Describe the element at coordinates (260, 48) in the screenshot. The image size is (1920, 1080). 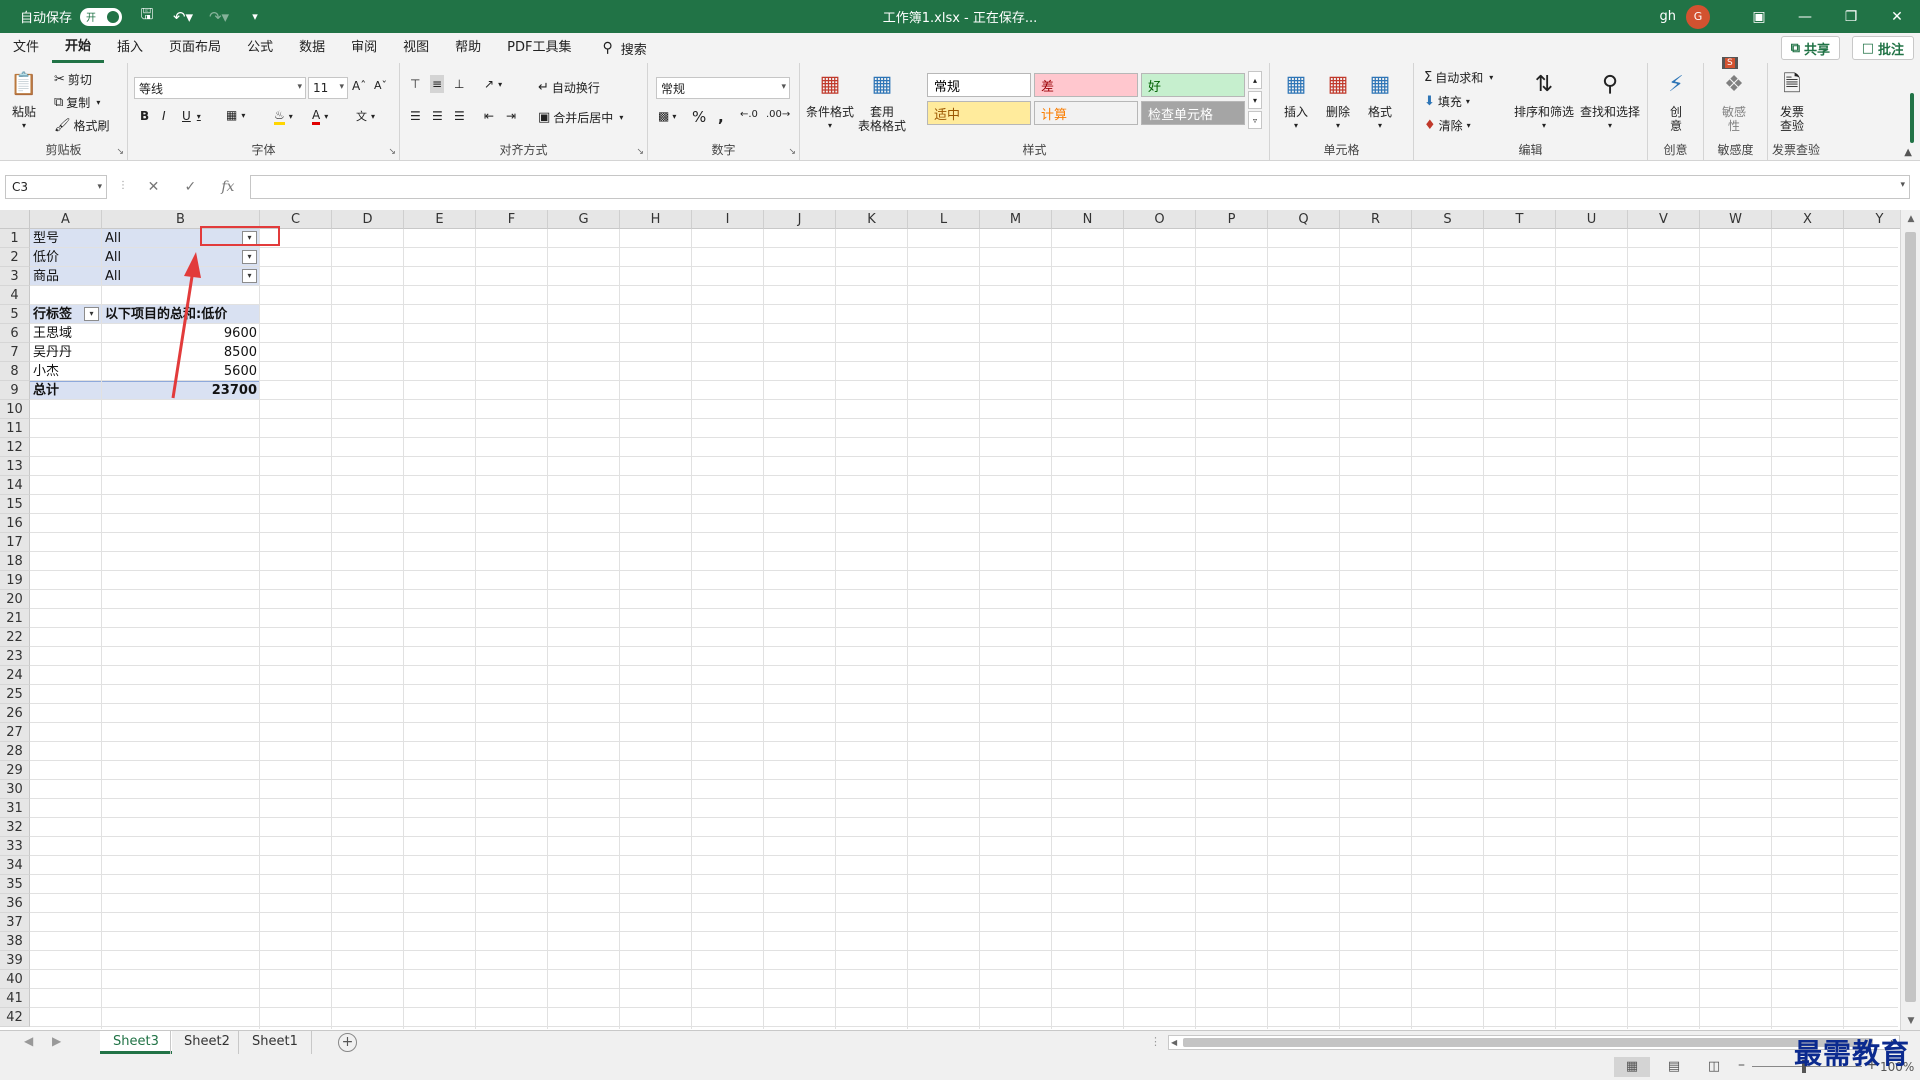
I see `tab-formulas: 公式` at that location.